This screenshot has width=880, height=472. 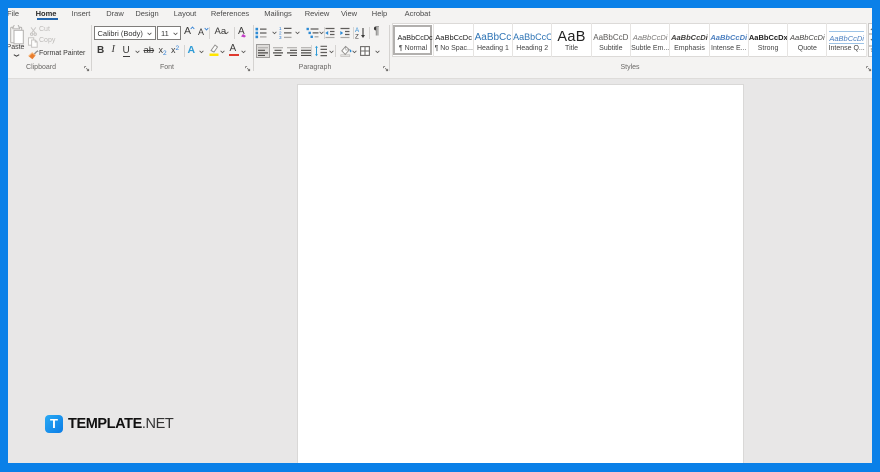 What do you see at coordinates (357, 36) in the screenshot?
I see `svg-text: Z` at bounding box center [357, 36].